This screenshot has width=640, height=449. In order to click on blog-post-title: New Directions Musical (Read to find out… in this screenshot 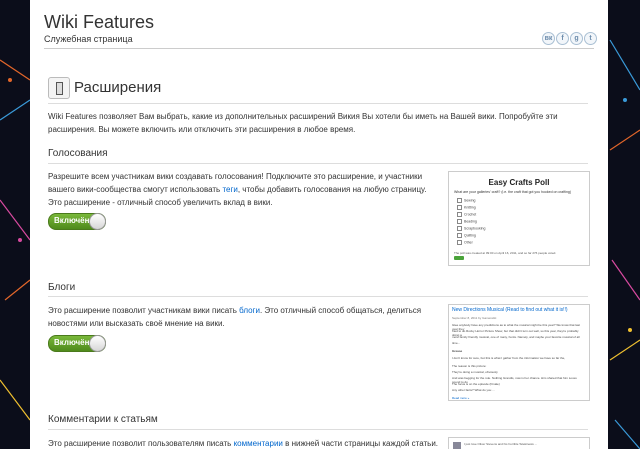, I will do `click(510, 310)`.